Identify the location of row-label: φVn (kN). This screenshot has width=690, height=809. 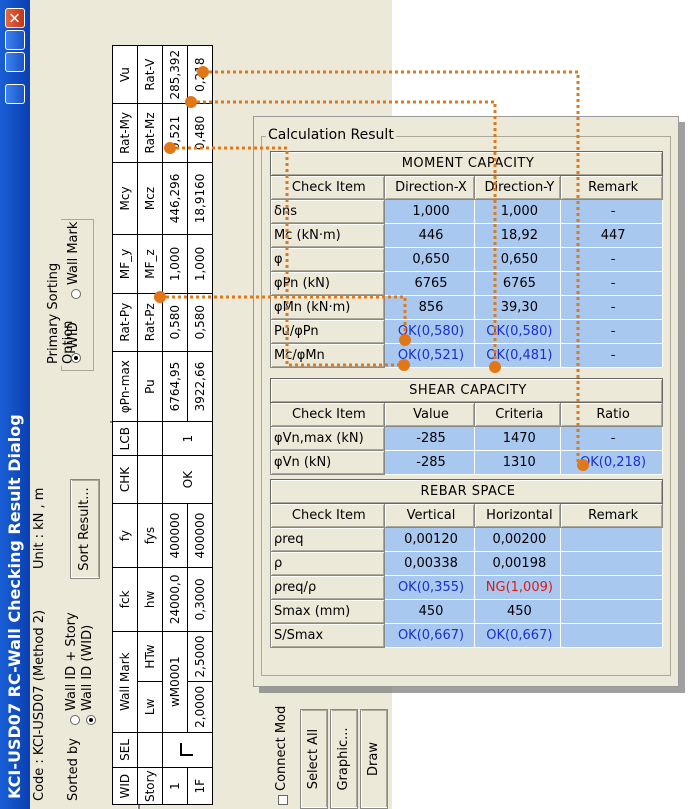
(327, 462).